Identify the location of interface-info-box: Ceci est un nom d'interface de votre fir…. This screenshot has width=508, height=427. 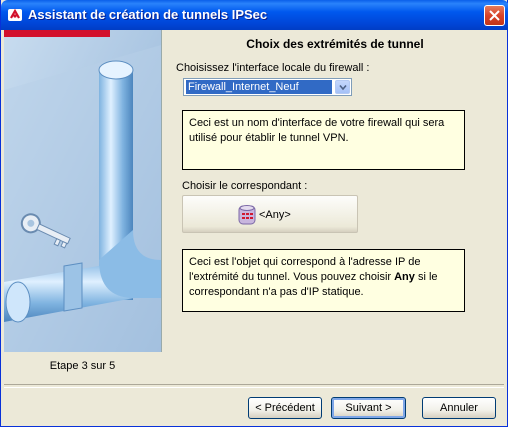
(323, 140).